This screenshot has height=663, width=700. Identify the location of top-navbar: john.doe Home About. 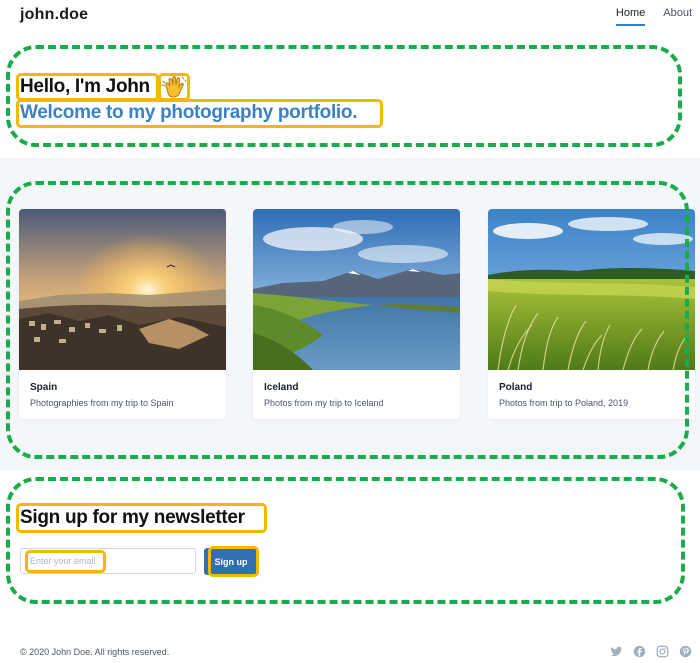
(350, 15).